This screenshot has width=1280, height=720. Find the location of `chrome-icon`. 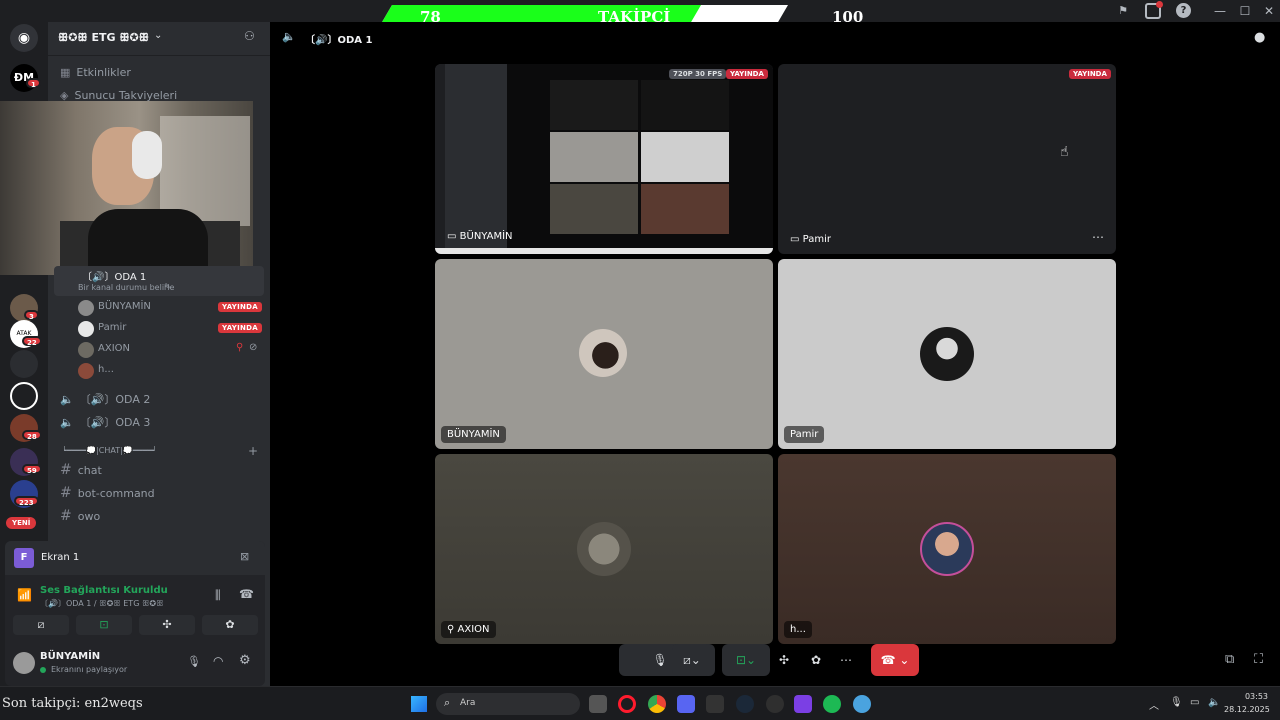

chrome-icon is located at coordinates (657, 704).